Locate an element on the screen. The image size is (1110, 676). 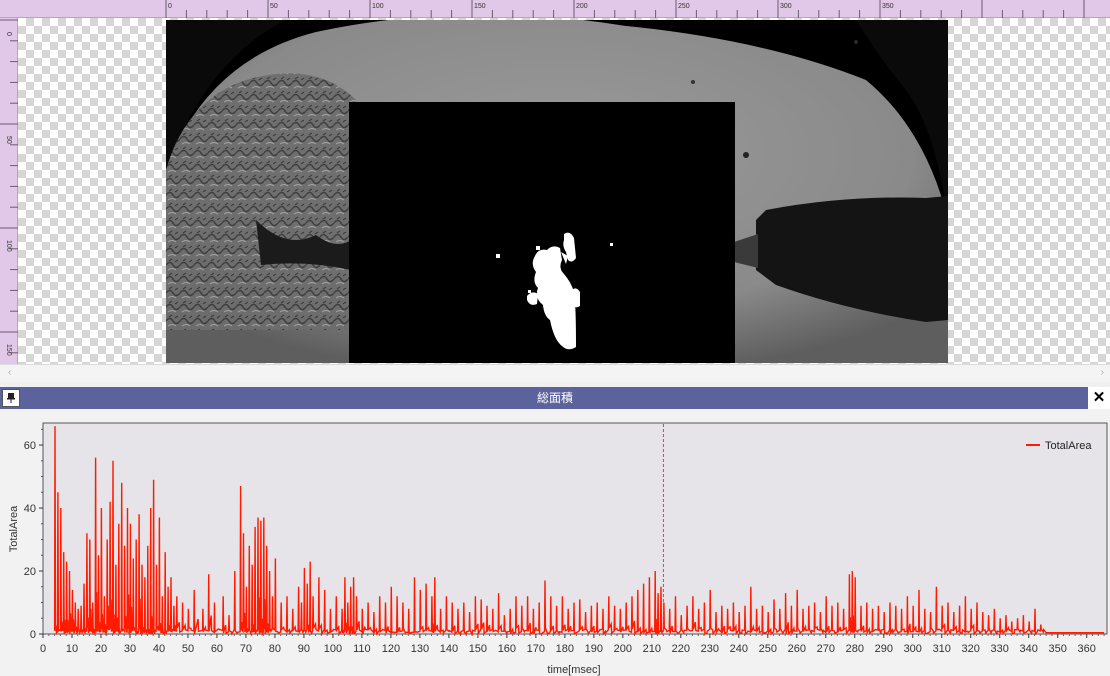
x-tick-label: 160 is located at coordinates (507, 649).